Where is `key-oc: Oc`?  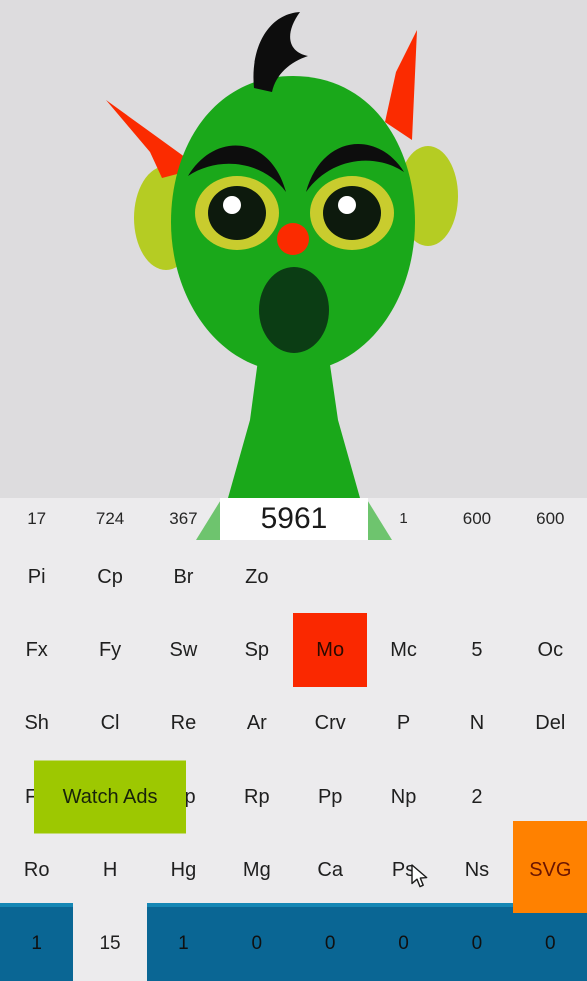 key-oc: Oc is located at coordinates (550, 649).